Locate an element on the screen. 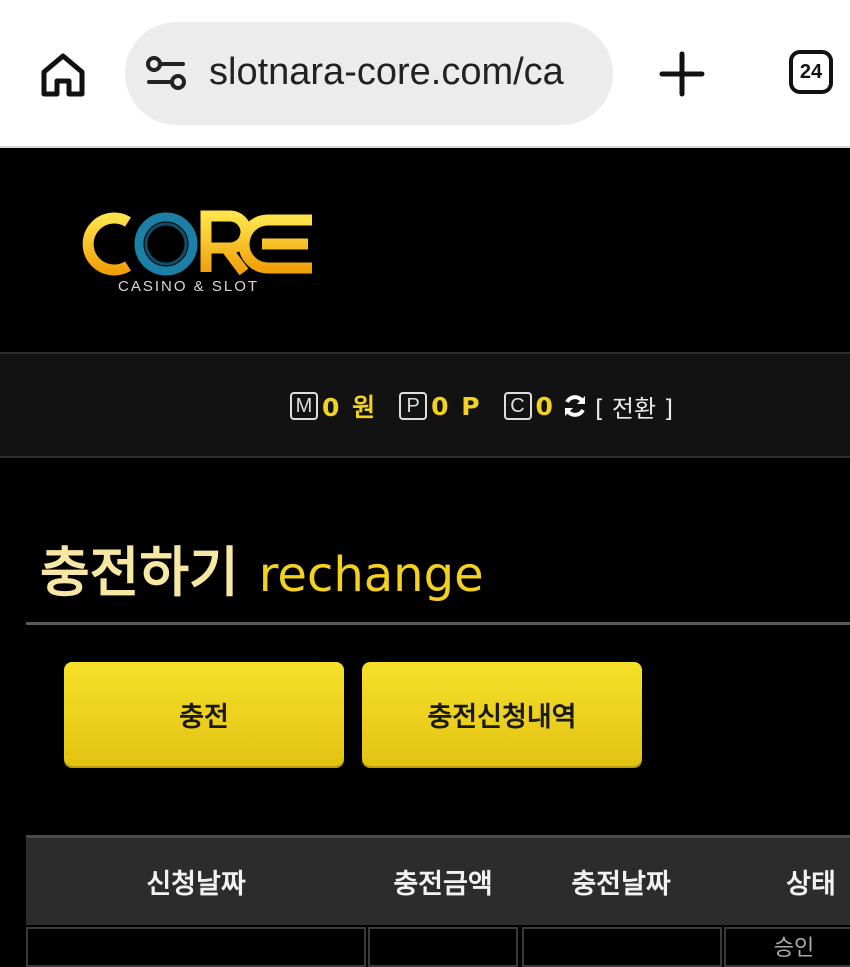  column-header-amount: 충전금액 is located at coordinates (443, 884).